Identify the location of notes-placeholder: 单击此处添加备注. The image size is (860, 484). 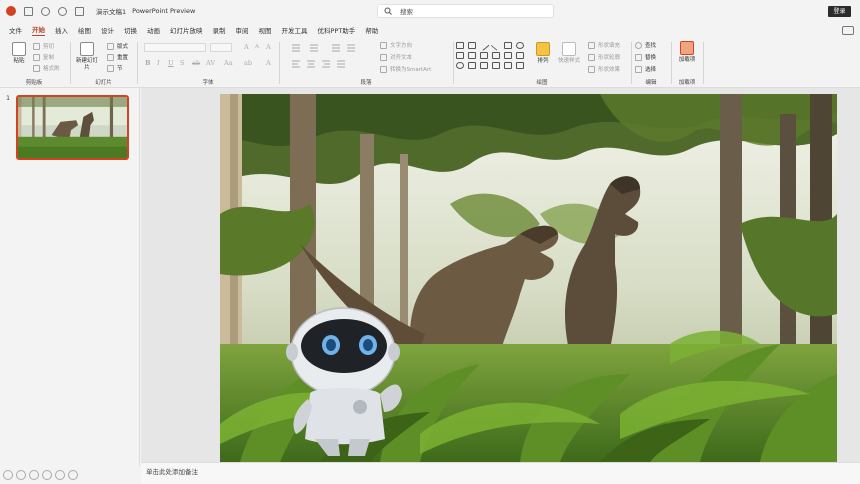
(172, 472).